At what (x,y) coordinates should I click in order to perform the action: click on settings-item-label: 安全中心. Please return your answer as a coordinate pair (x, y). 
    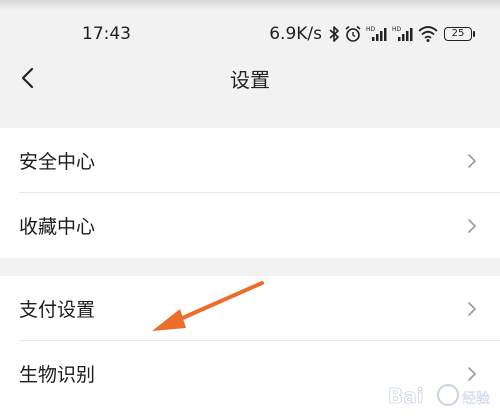
    Looking at the image, I should click on (57, 162).